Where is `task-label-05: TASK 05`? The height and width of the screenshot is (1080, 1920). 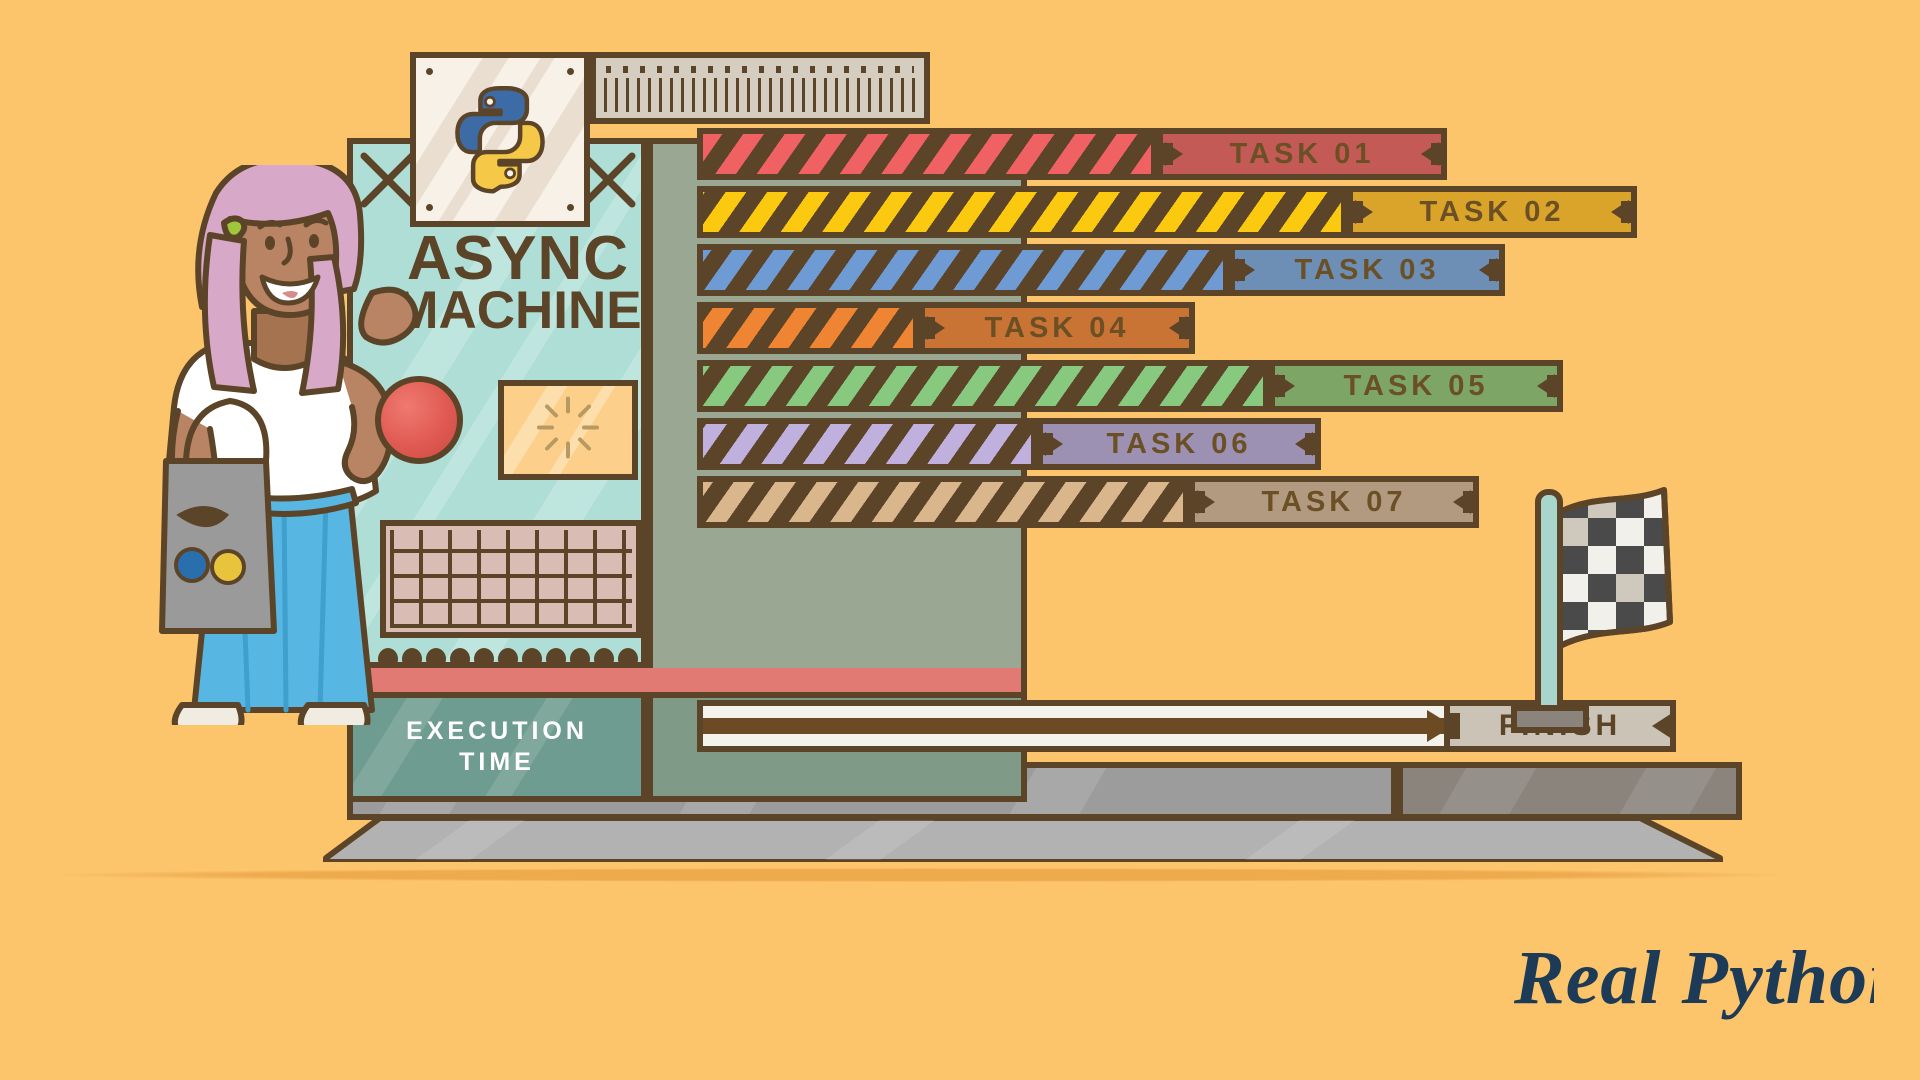 task-label-05: TASK 05 is located at coordinates (1416, 386).